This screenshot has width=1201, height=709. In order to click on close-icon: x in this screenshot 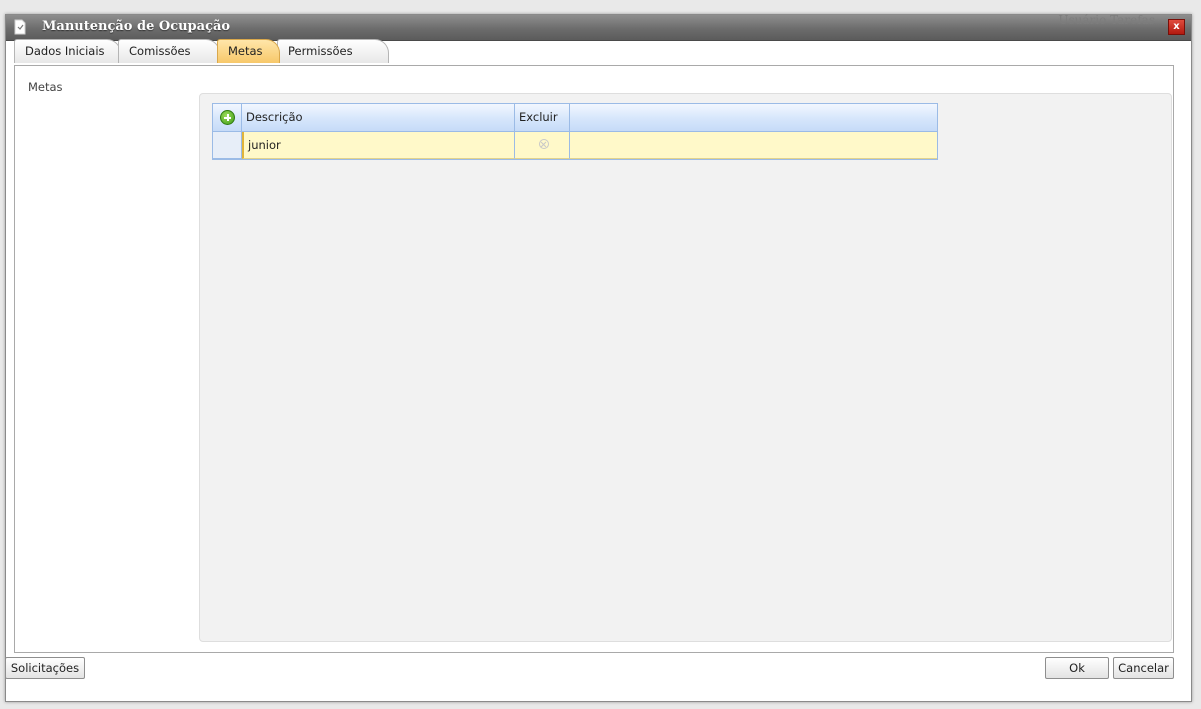, I will do `click(1176, 26)`.